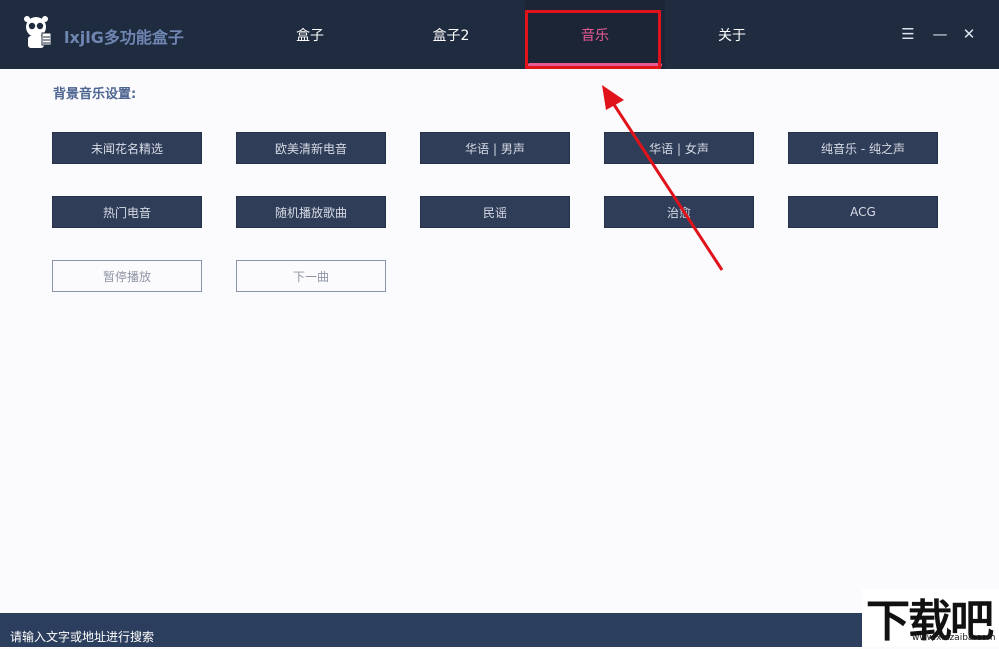  I want to click on title-bar: lxjlG多功能盒子 盒子 盒子2 音乐 关于 ☰ — ✕, so click(499, 34).